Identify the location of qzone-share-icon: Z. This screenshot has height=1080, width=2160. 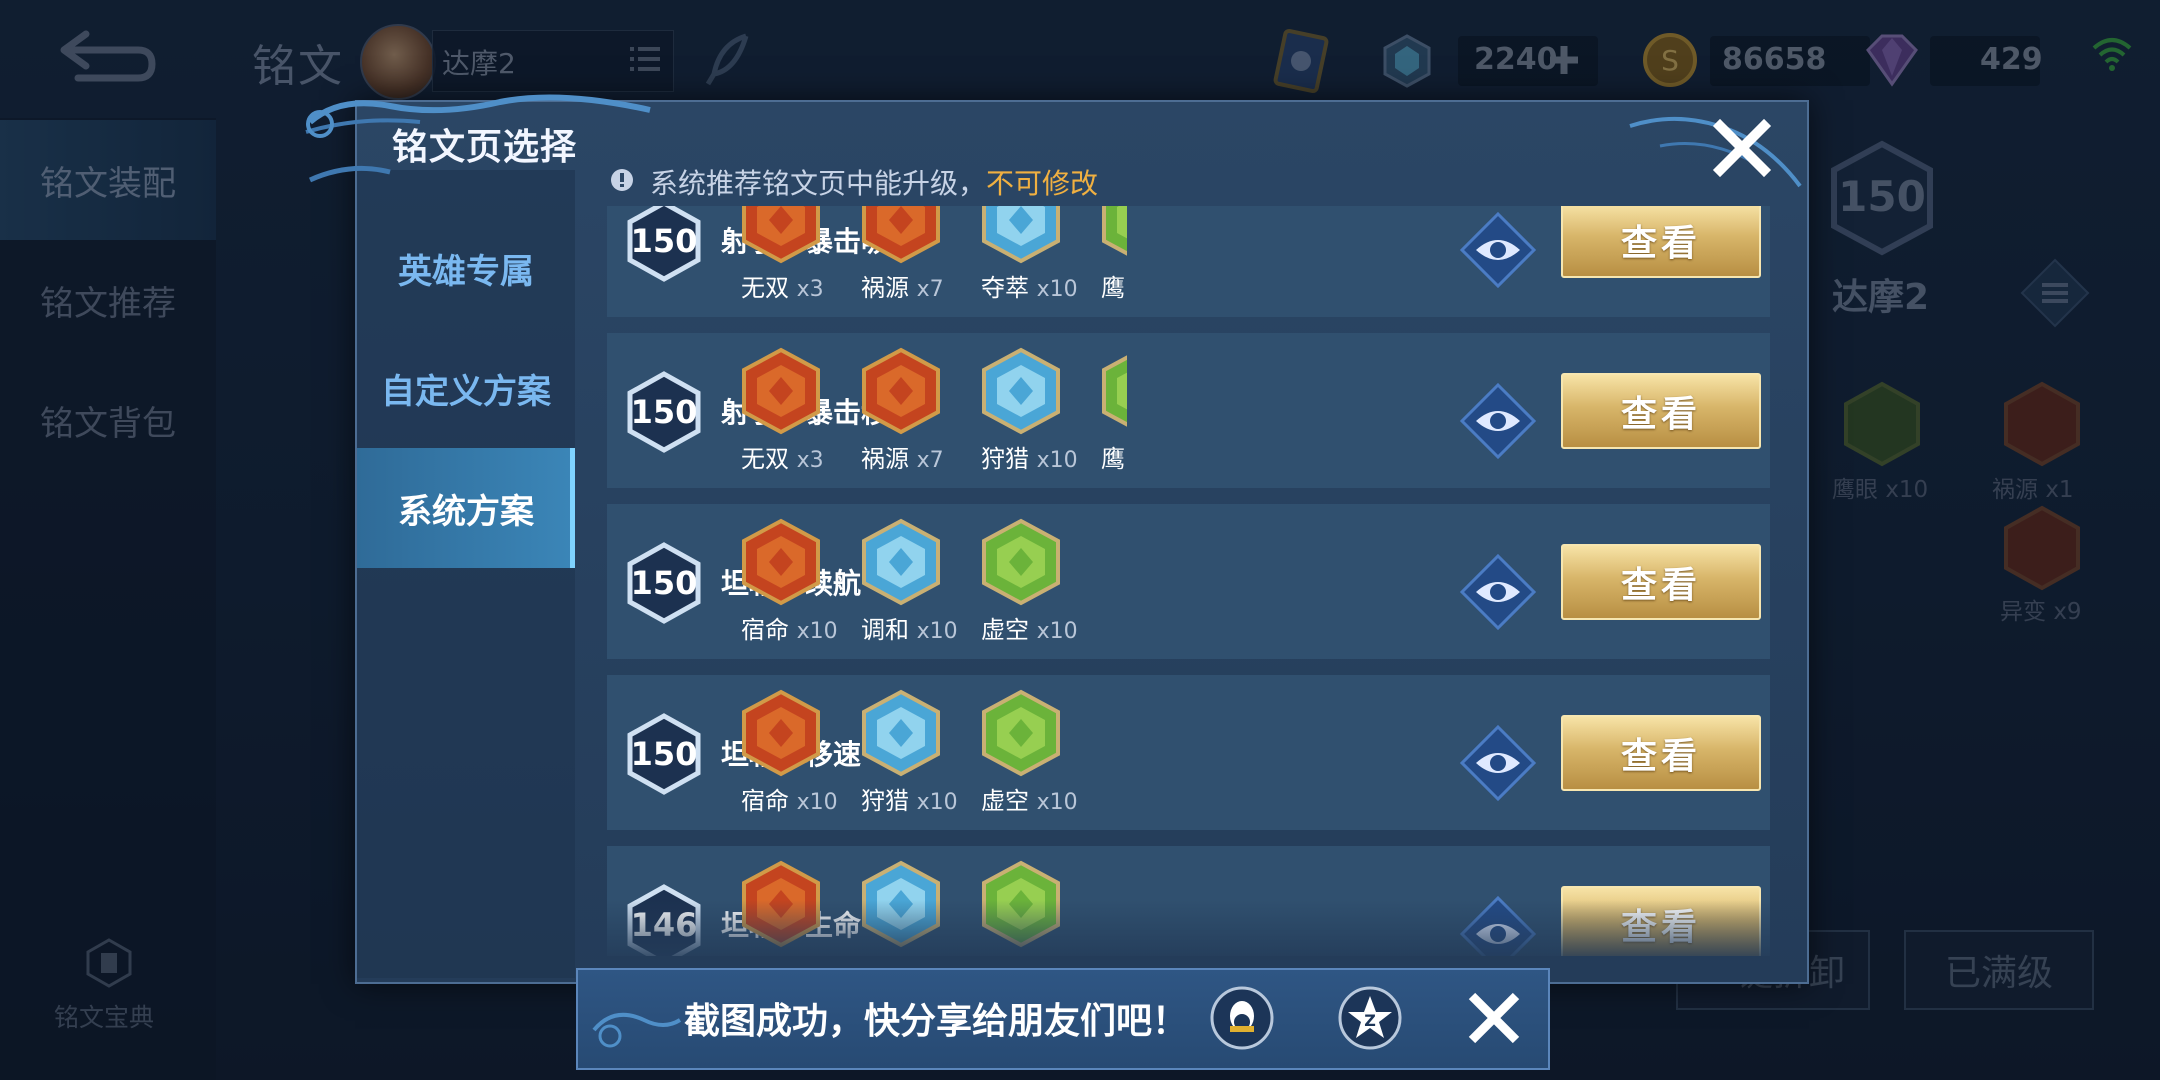
(1370, 1018).